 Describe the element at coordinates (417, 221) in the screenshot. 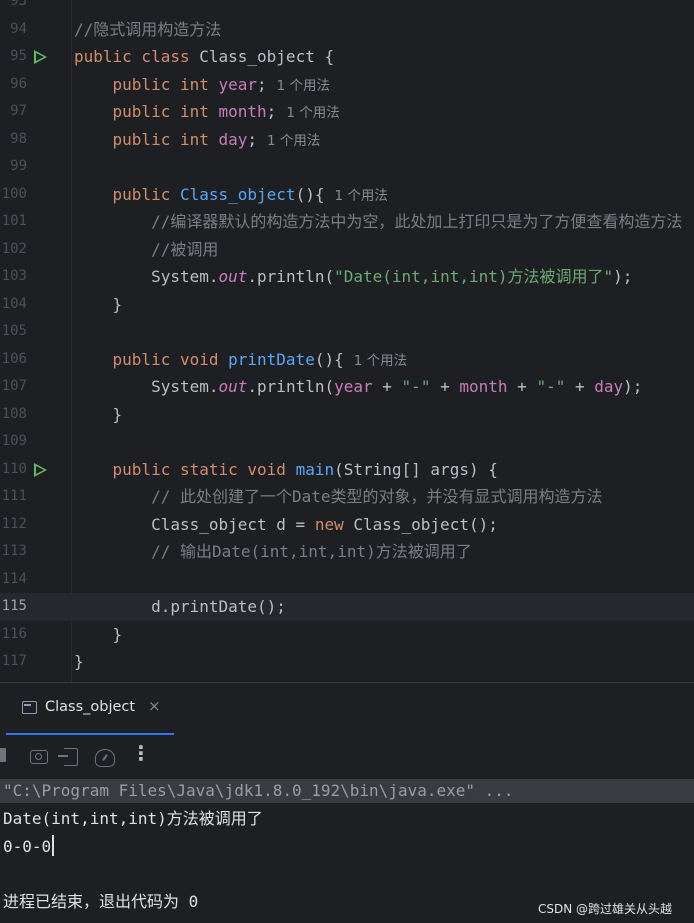

I see `code-token: //编译器默认的构造方法中为空，此处加上打印只是为了方便查看构造方法` at that location.